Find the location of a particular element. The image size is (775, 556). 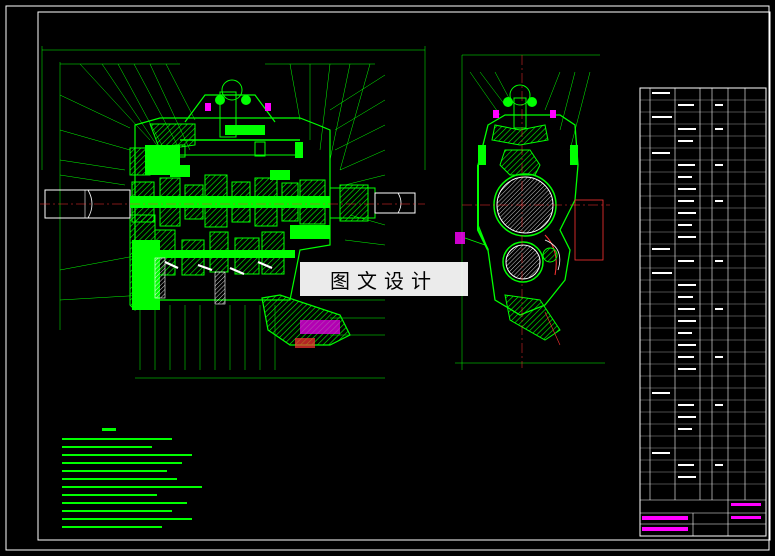

technical-notes is located at coordinates (132, 478).